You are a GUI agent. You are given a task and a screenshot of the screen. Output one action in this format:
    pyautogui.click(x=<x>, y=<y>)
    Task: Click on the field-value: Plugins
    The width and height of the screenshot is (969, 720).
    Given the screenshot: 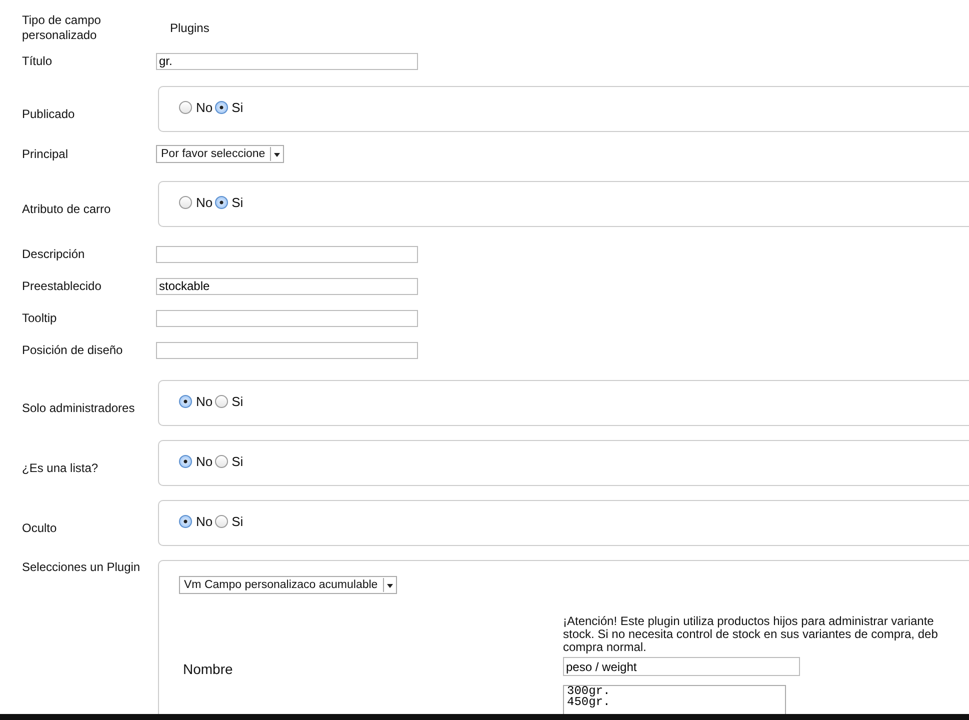 What is the action you would take?
    pyautogui.click(x=189, y=28)
    